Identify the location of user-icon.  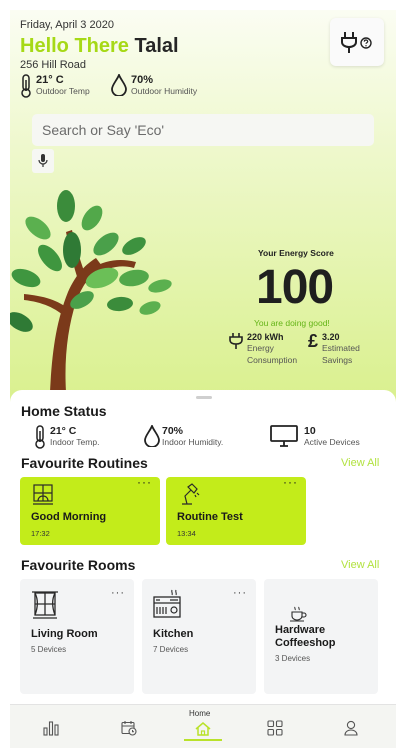
(351, 728).